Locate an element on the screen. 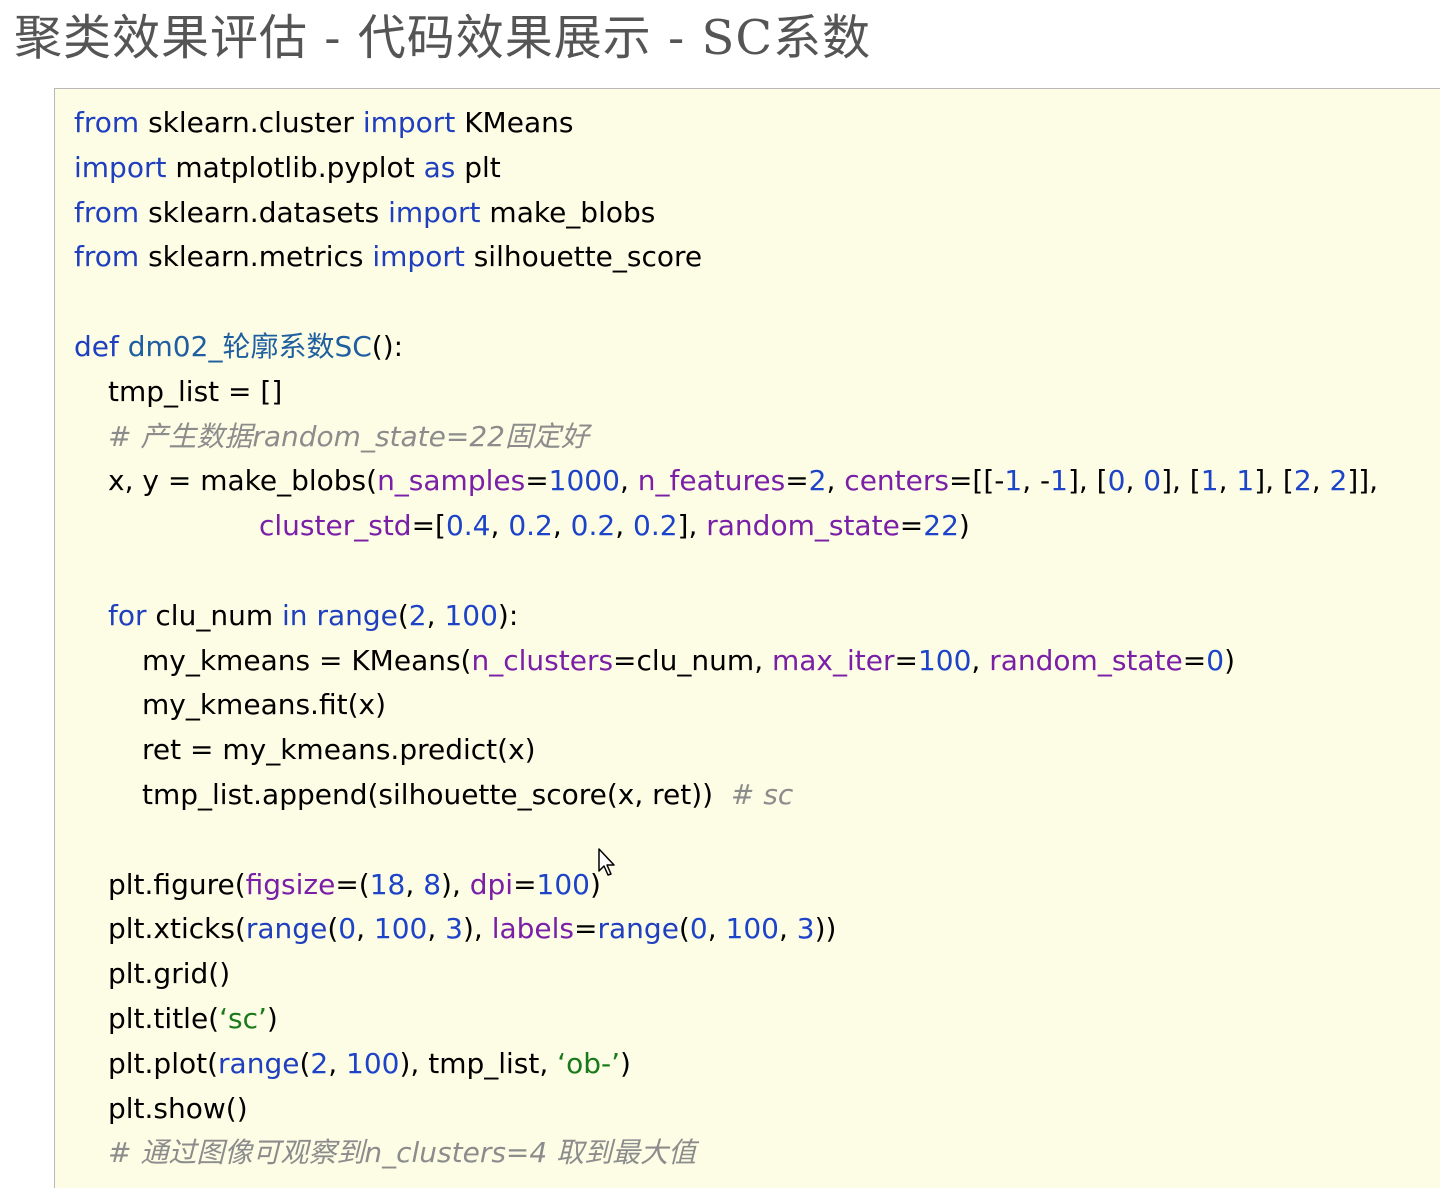  code-token-txt: plt.figure( is located at coordinates (177, 884).